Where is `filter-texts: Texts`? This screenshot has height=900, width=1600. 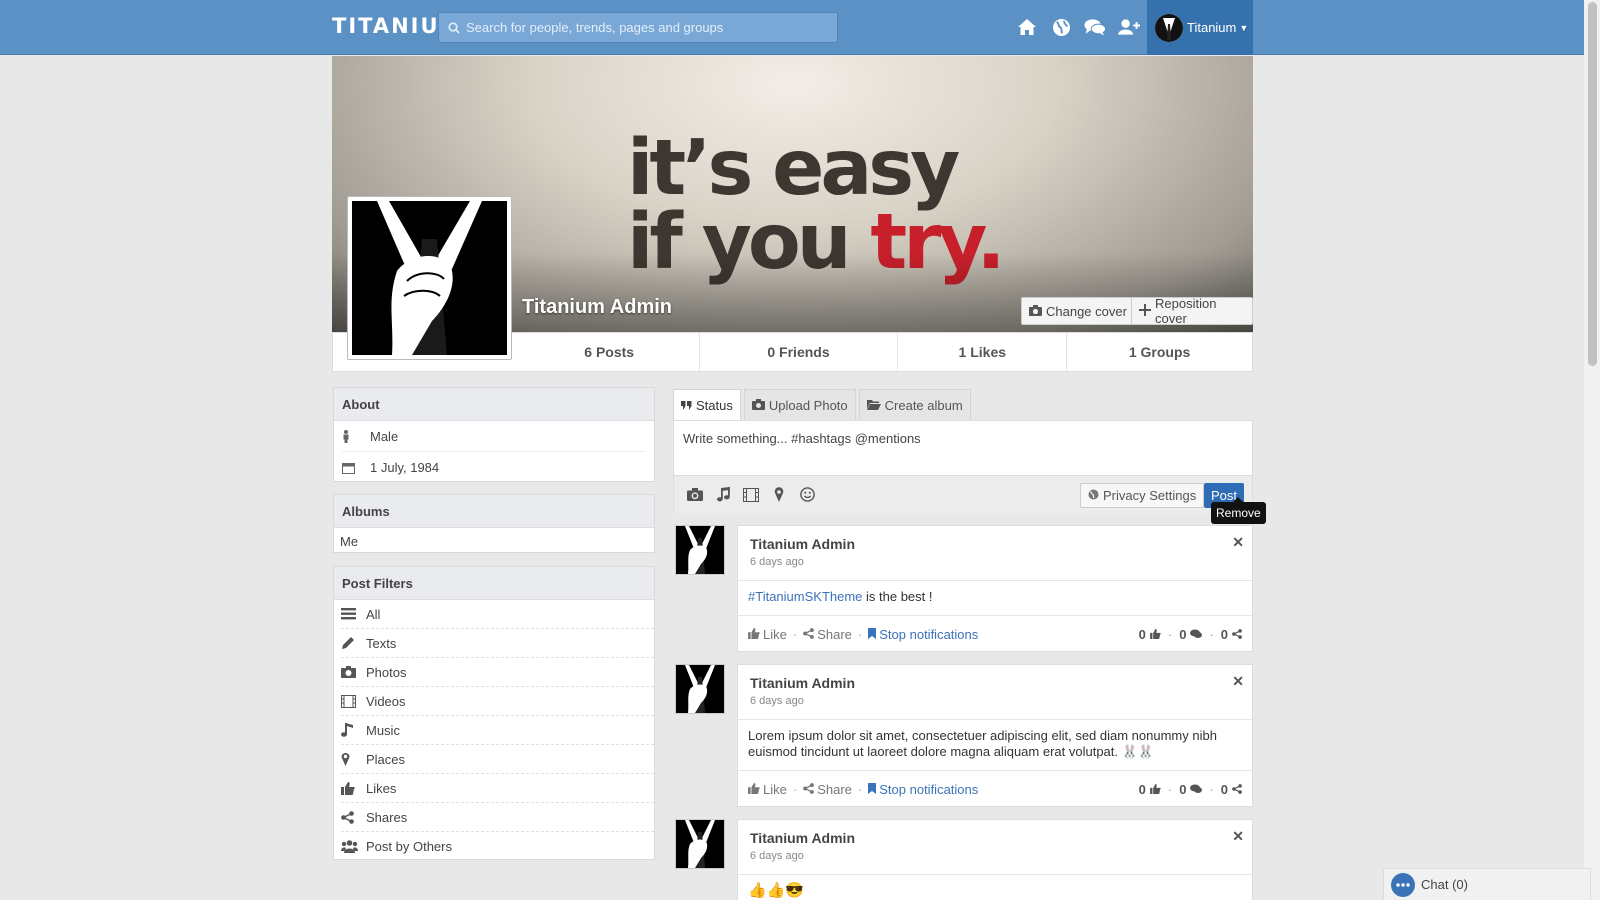 filter-texts: Texts is located at coordinates (497, 643).